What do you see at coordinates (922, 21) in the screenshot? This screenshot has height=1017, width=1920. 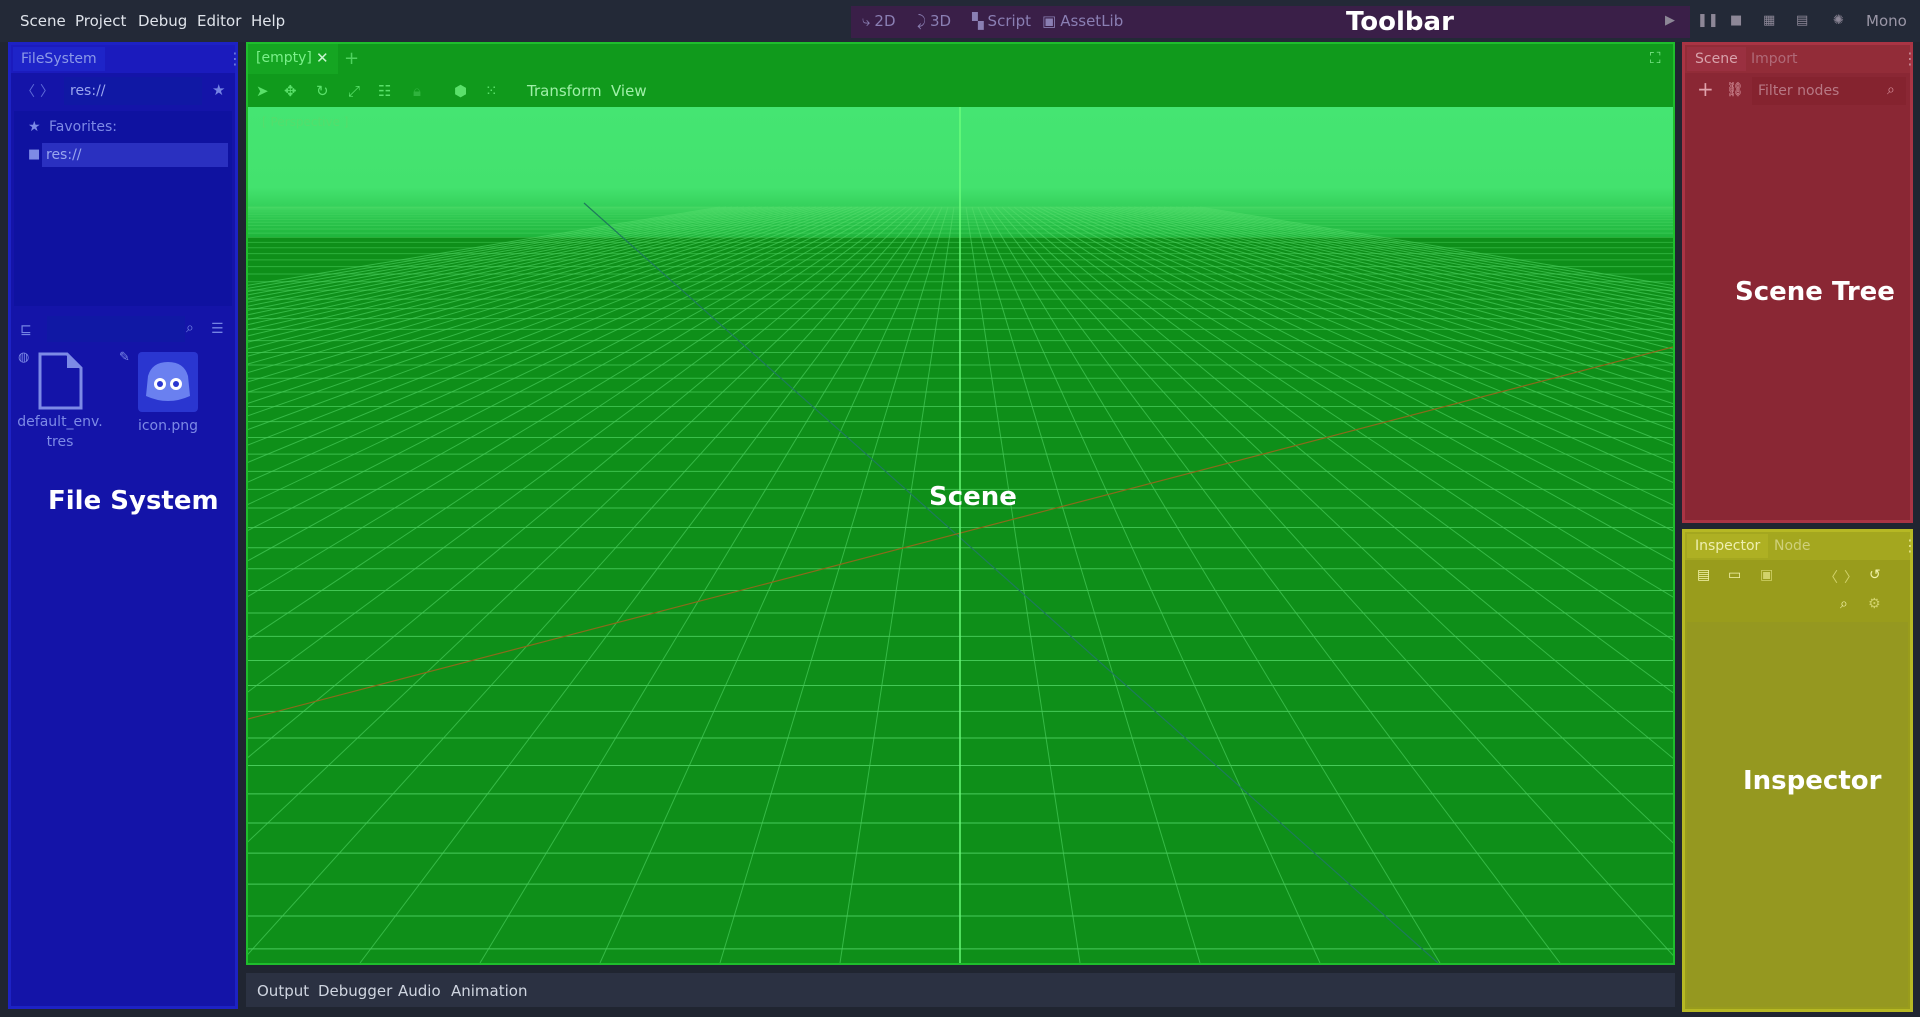 I see `3d-icon: ⤸` at bounding box center [922, 21].